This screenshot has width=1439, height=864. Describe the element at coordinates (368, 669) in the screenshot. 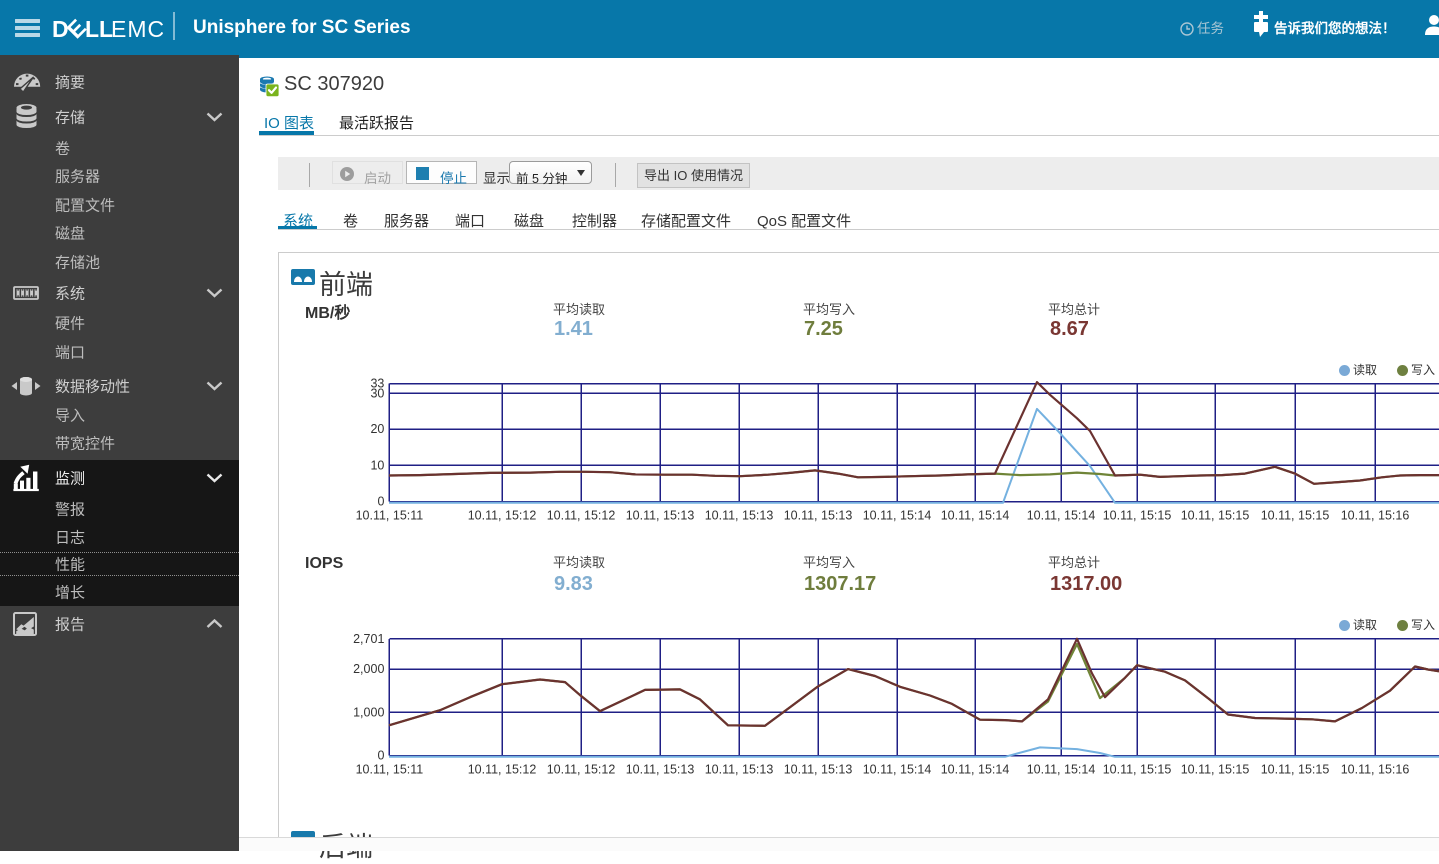

I see `svg-text: 2,000` at that location.